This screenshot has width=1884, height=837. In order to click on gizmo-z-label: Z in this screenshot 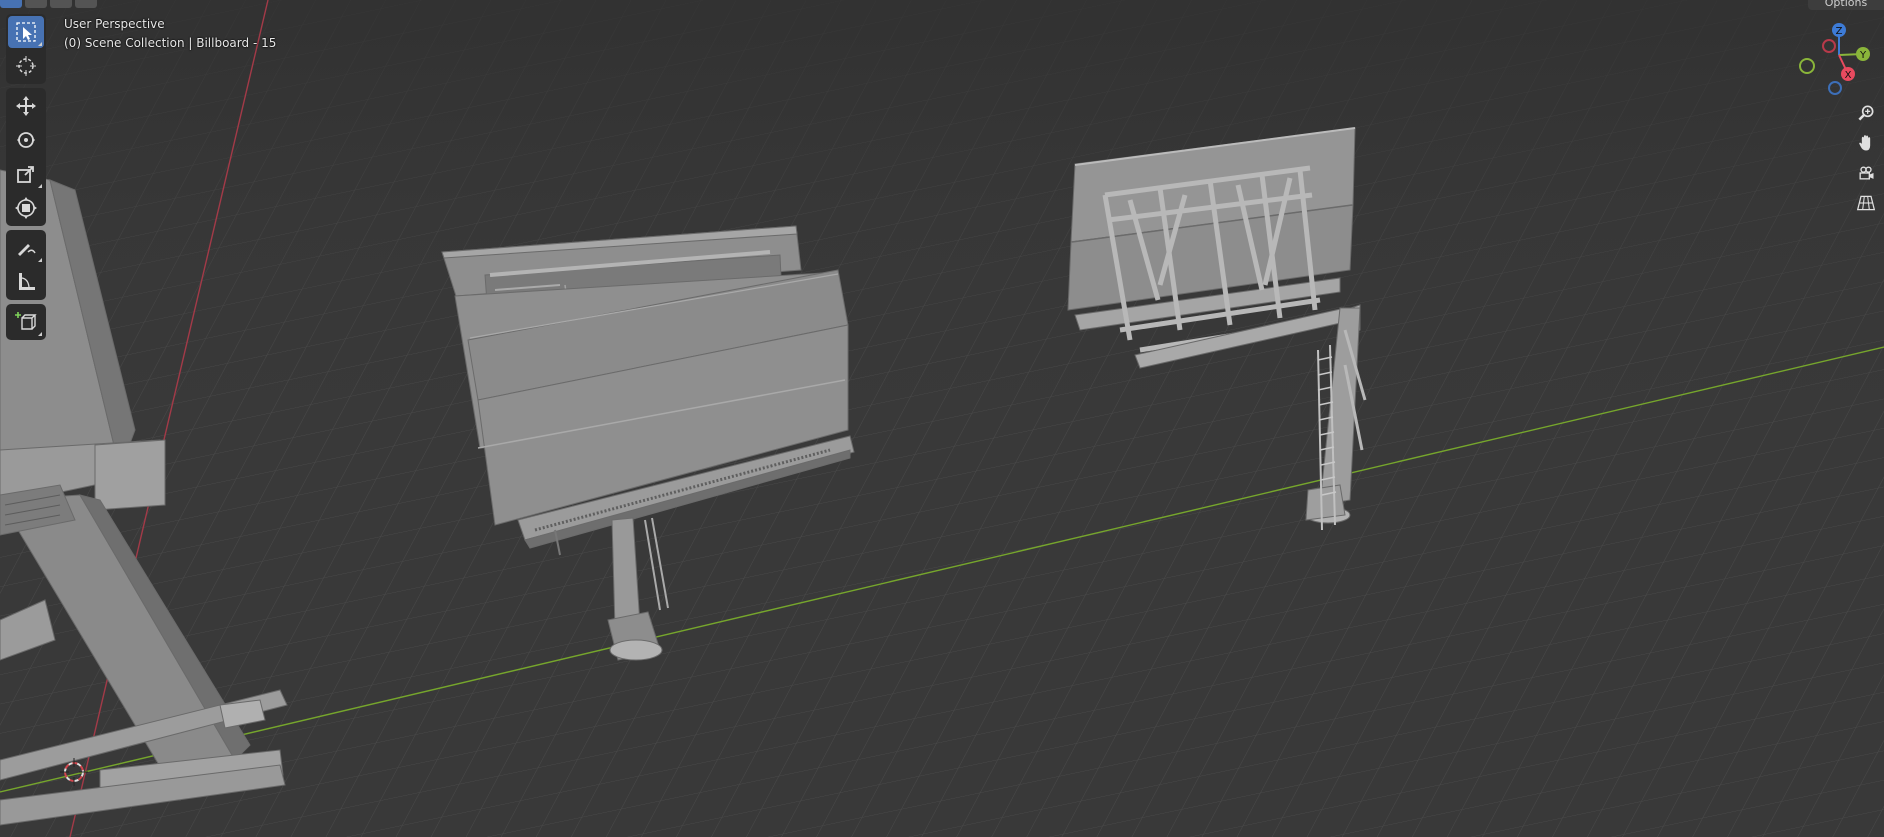, I will do `click(1839, 31)`.